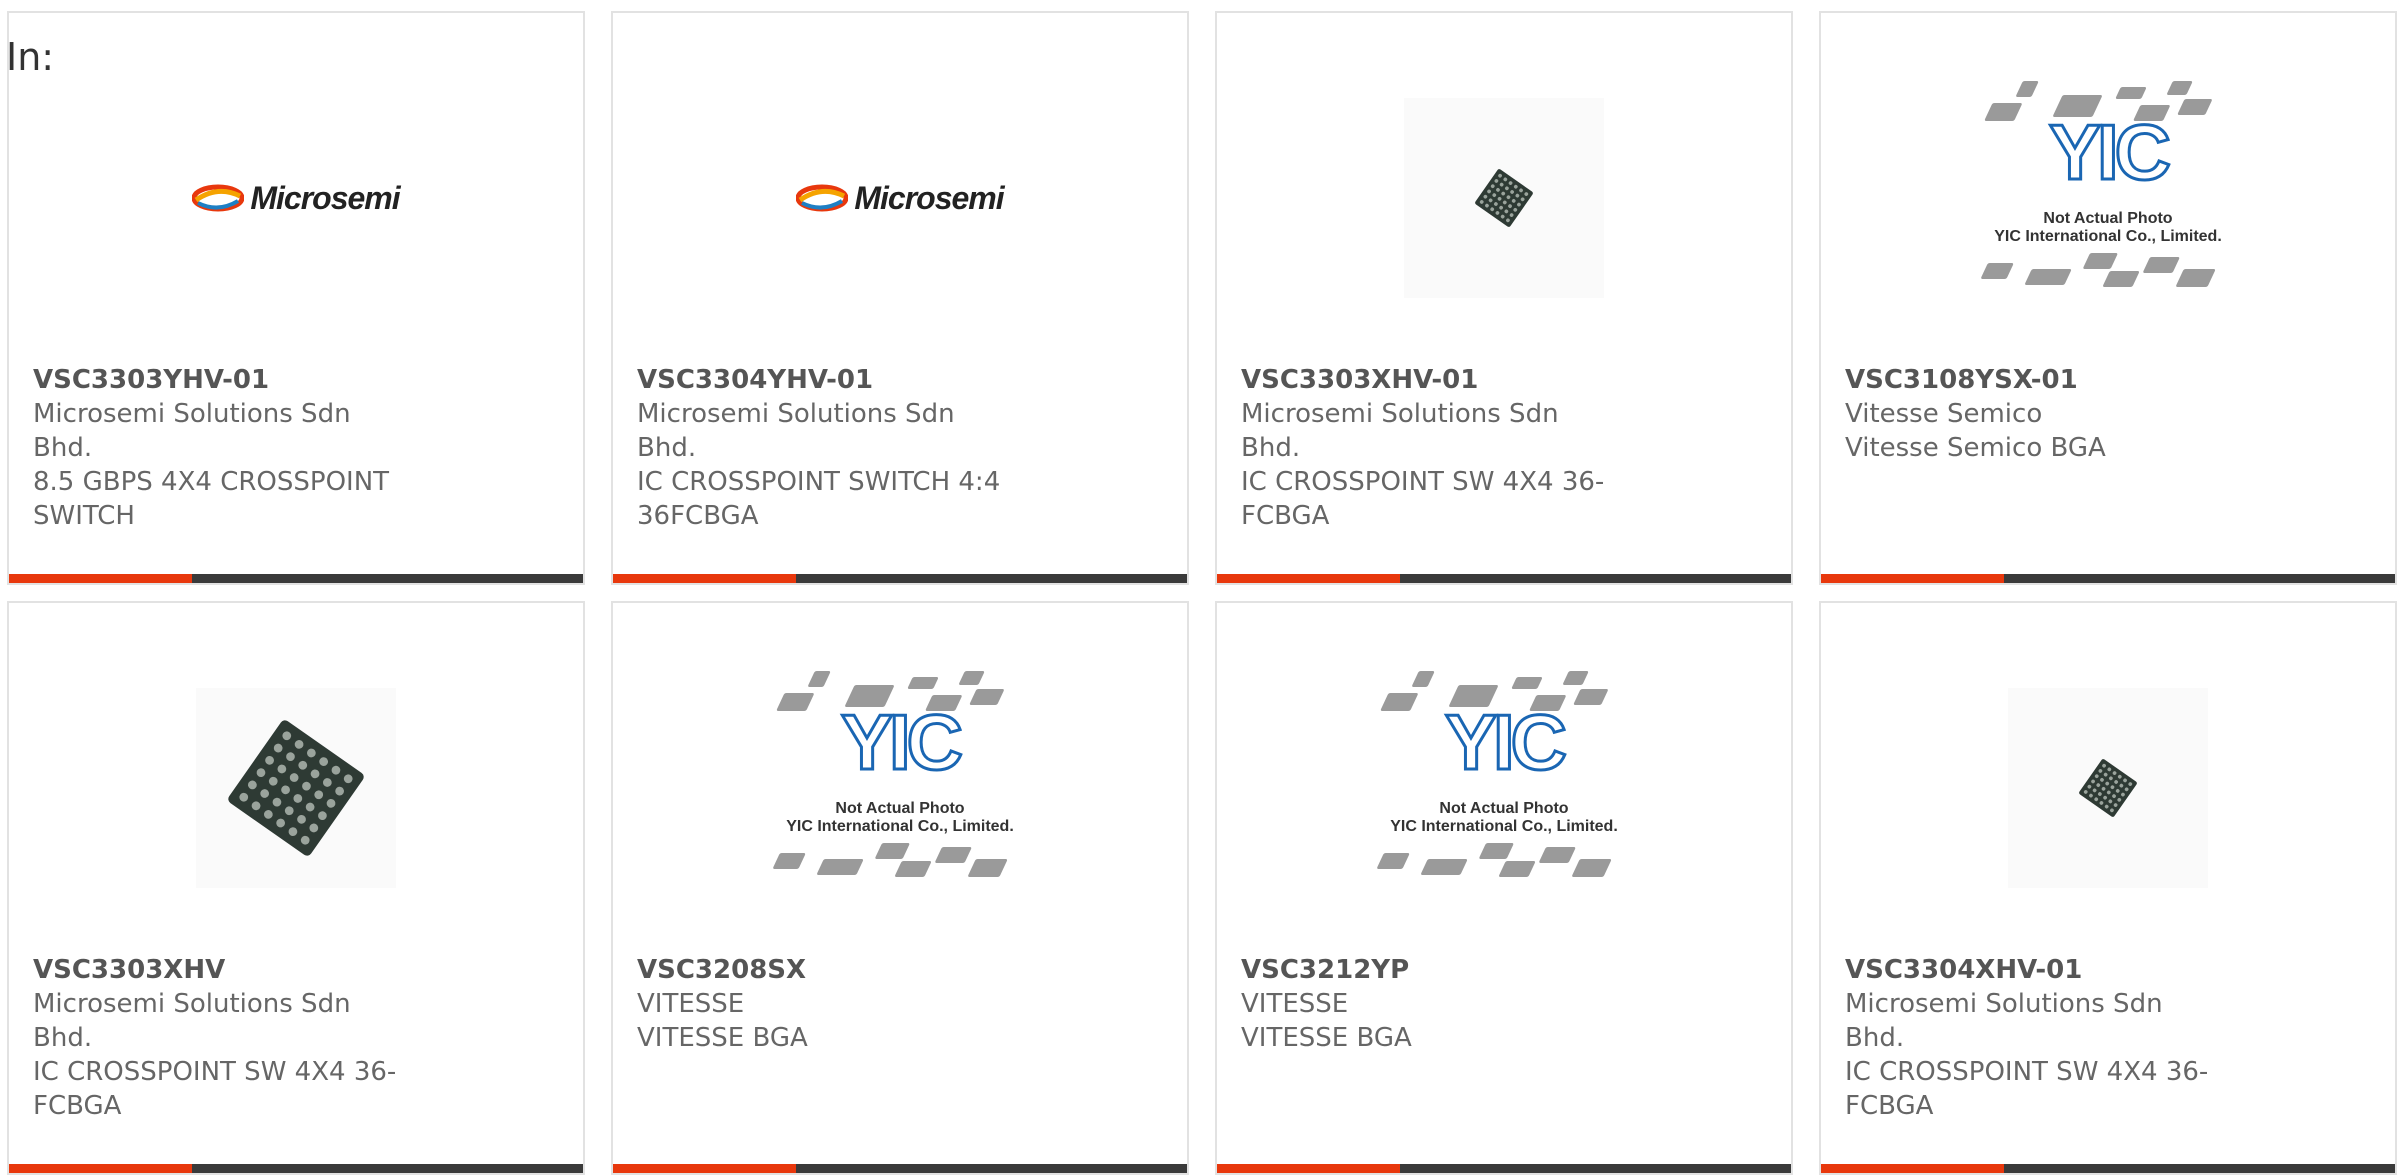 The height and width of the screenshot is (1175, 2404). Describe the element at coordinates (1975, 448) in the screenshot. I see `description: Vitesse Semico BGA` at that location.